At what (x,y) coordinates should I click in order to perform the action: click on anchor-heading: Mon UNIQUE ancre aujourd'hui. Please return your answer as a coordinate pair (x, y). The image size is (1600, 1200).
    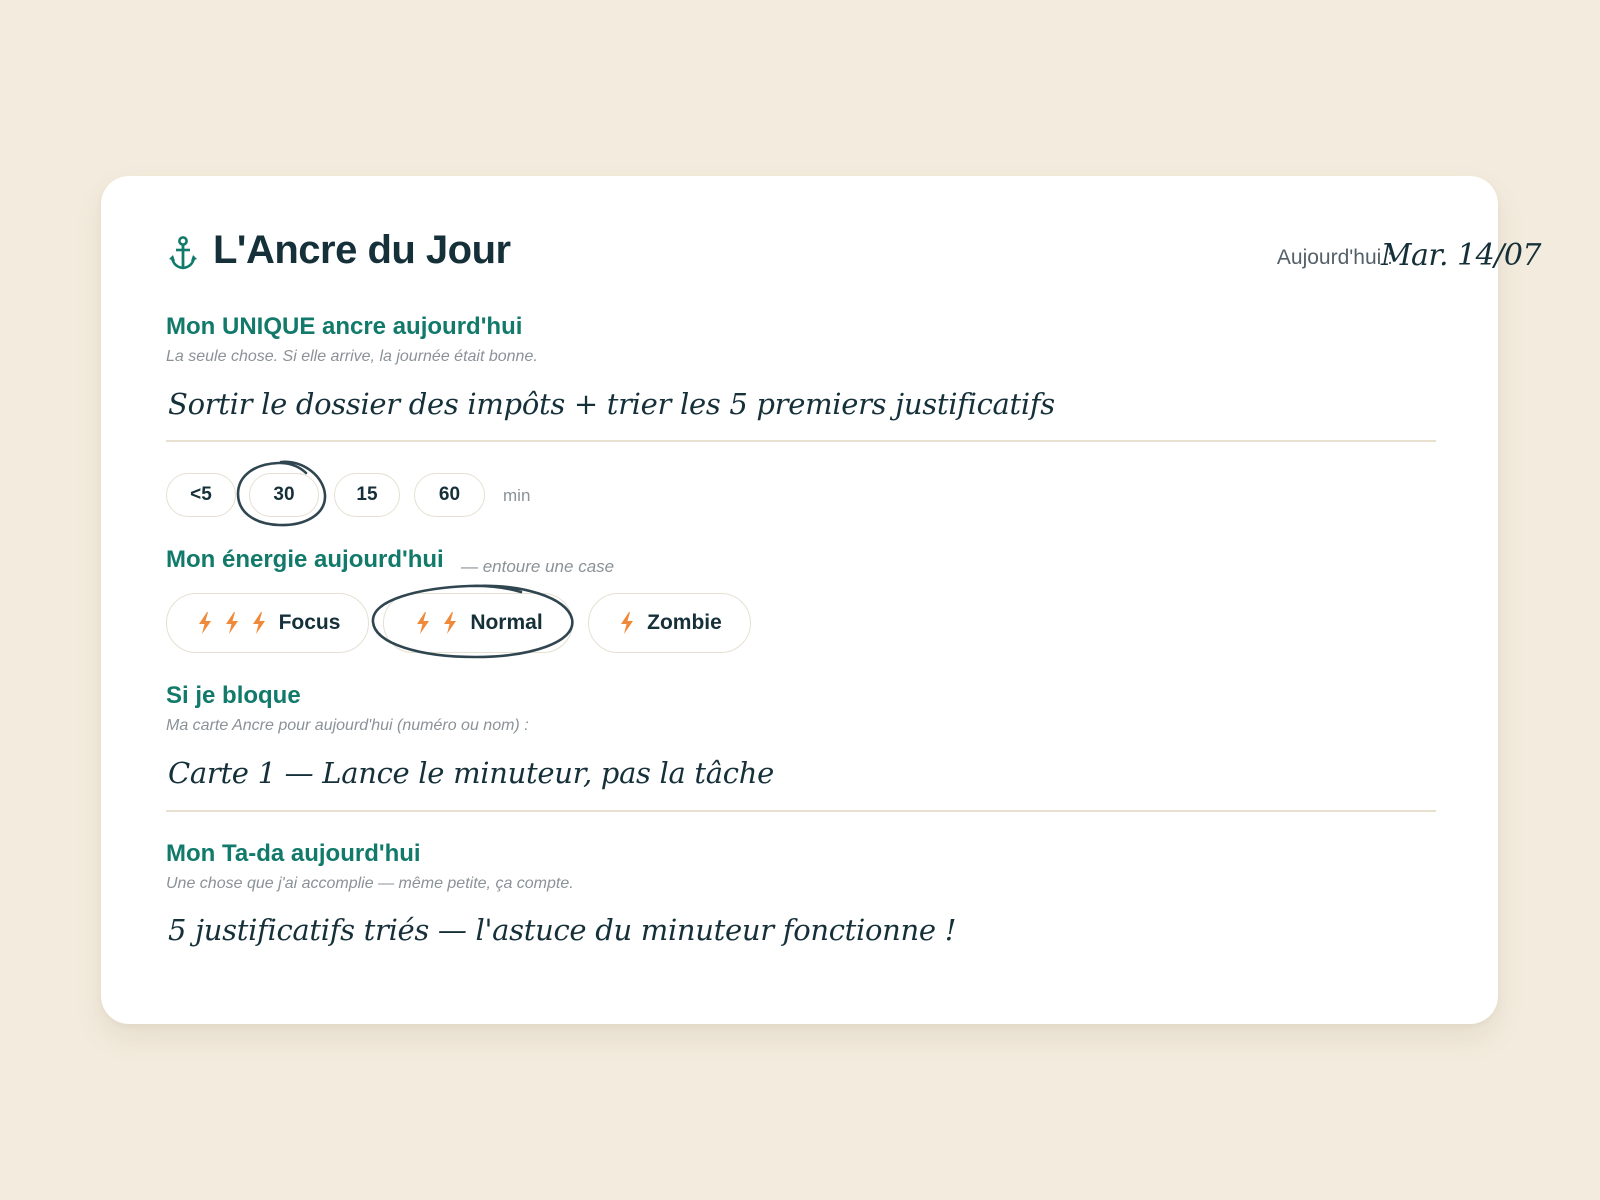
    Looking at the image, I should click on (344, 326).